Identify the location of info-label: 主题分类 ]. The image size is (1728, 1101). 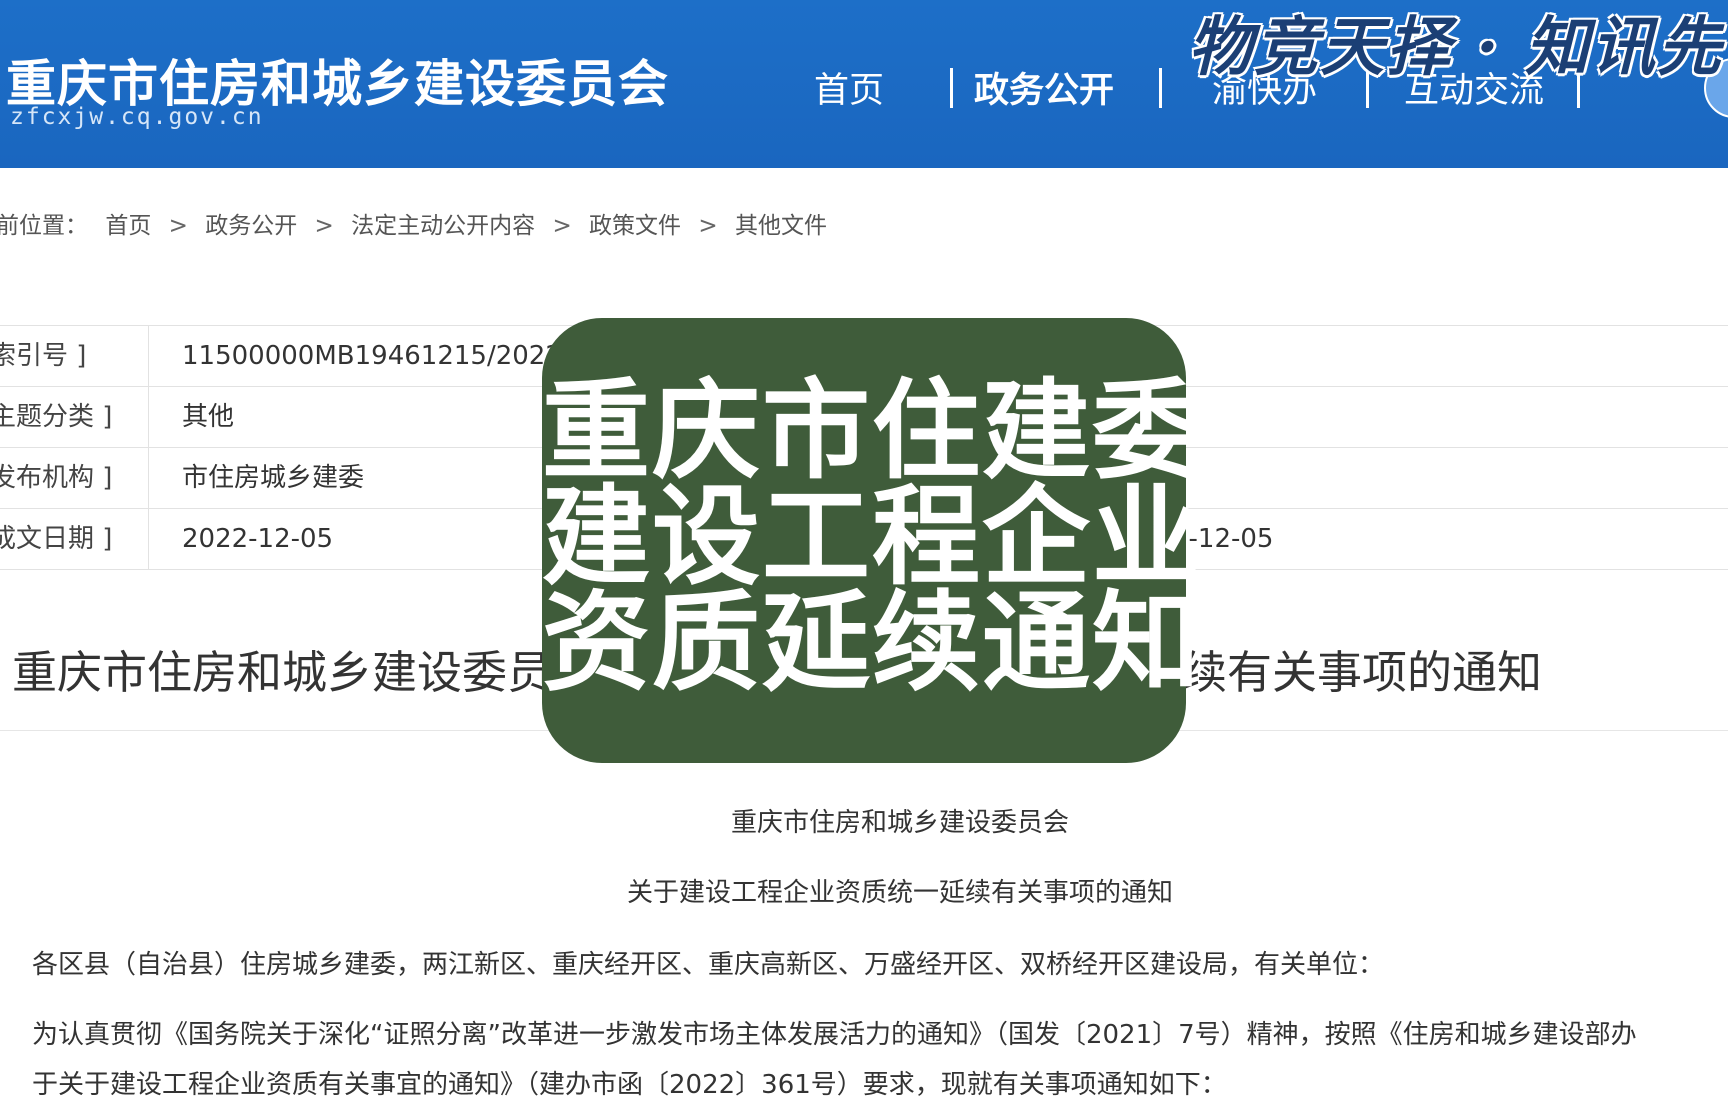
(74, 417).